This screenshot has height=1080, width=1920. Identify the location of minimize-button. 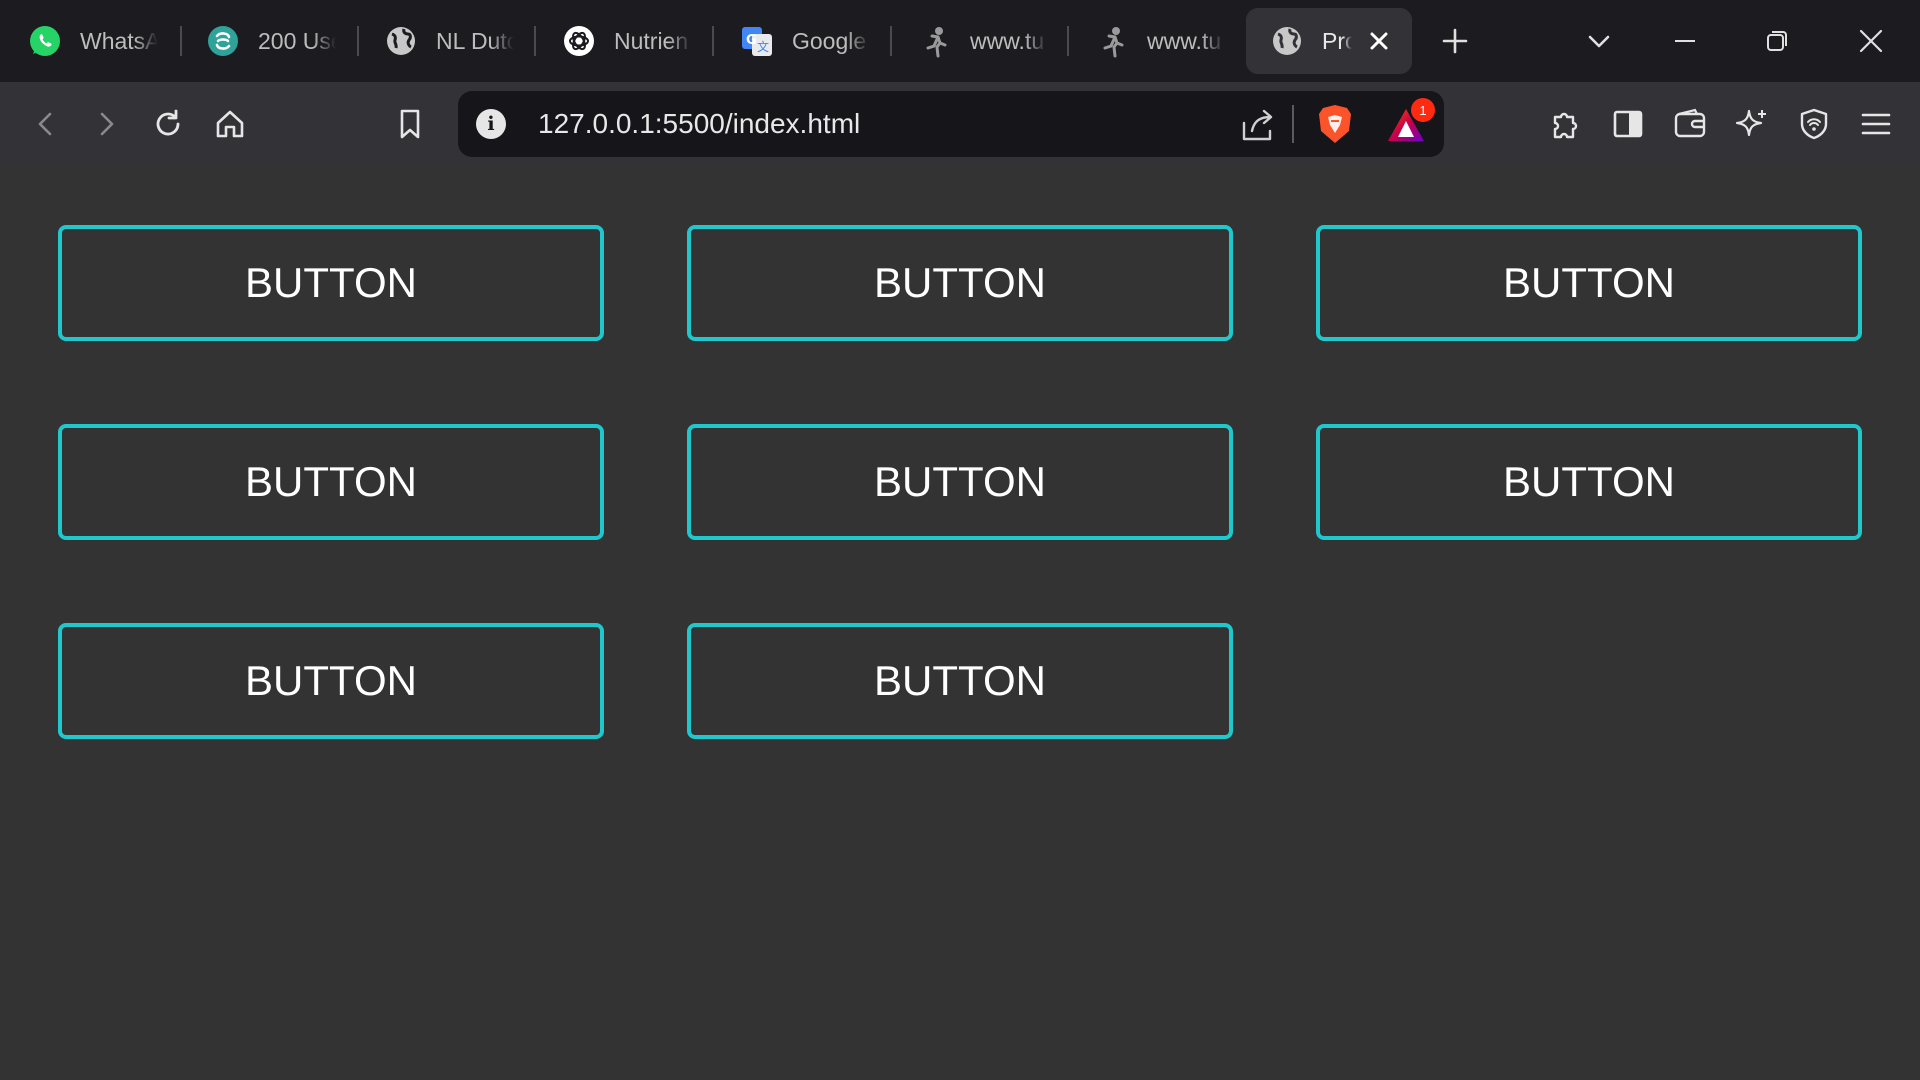
(1685, 41).